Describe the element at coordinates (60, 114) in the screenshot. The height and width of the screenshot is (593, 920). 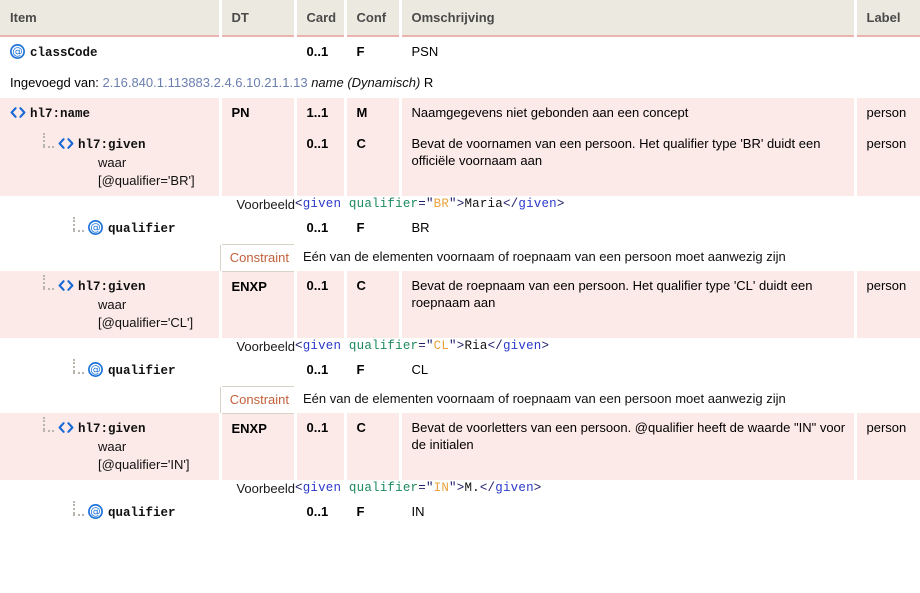
I see `item-name: hl7:name` at that location.